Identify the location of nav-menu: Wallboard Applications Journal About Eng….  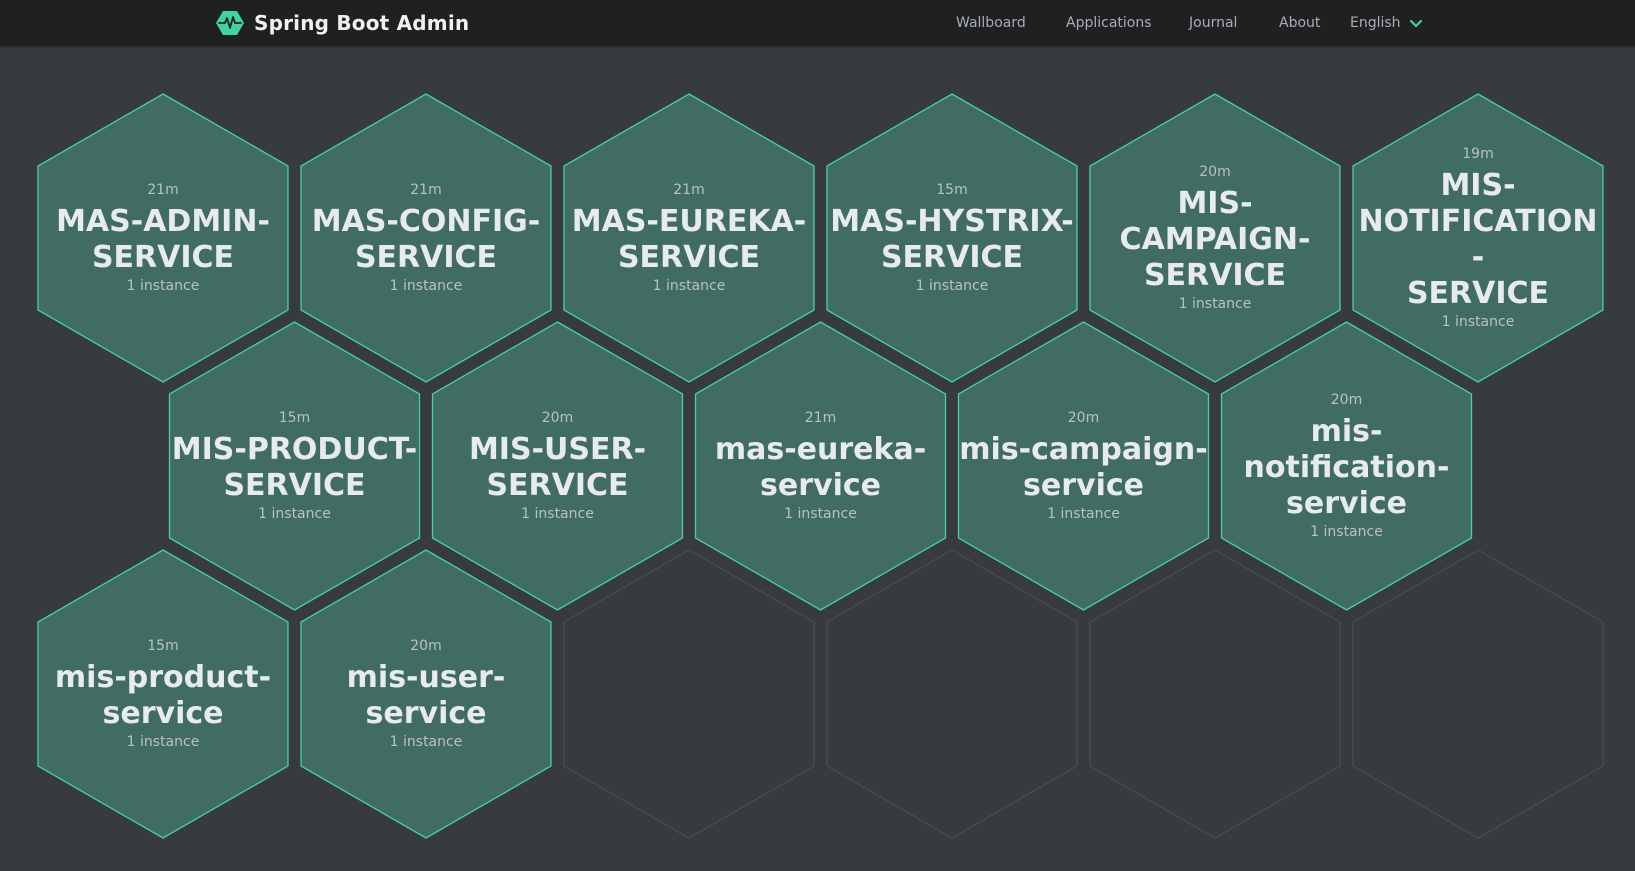
(817, 23).